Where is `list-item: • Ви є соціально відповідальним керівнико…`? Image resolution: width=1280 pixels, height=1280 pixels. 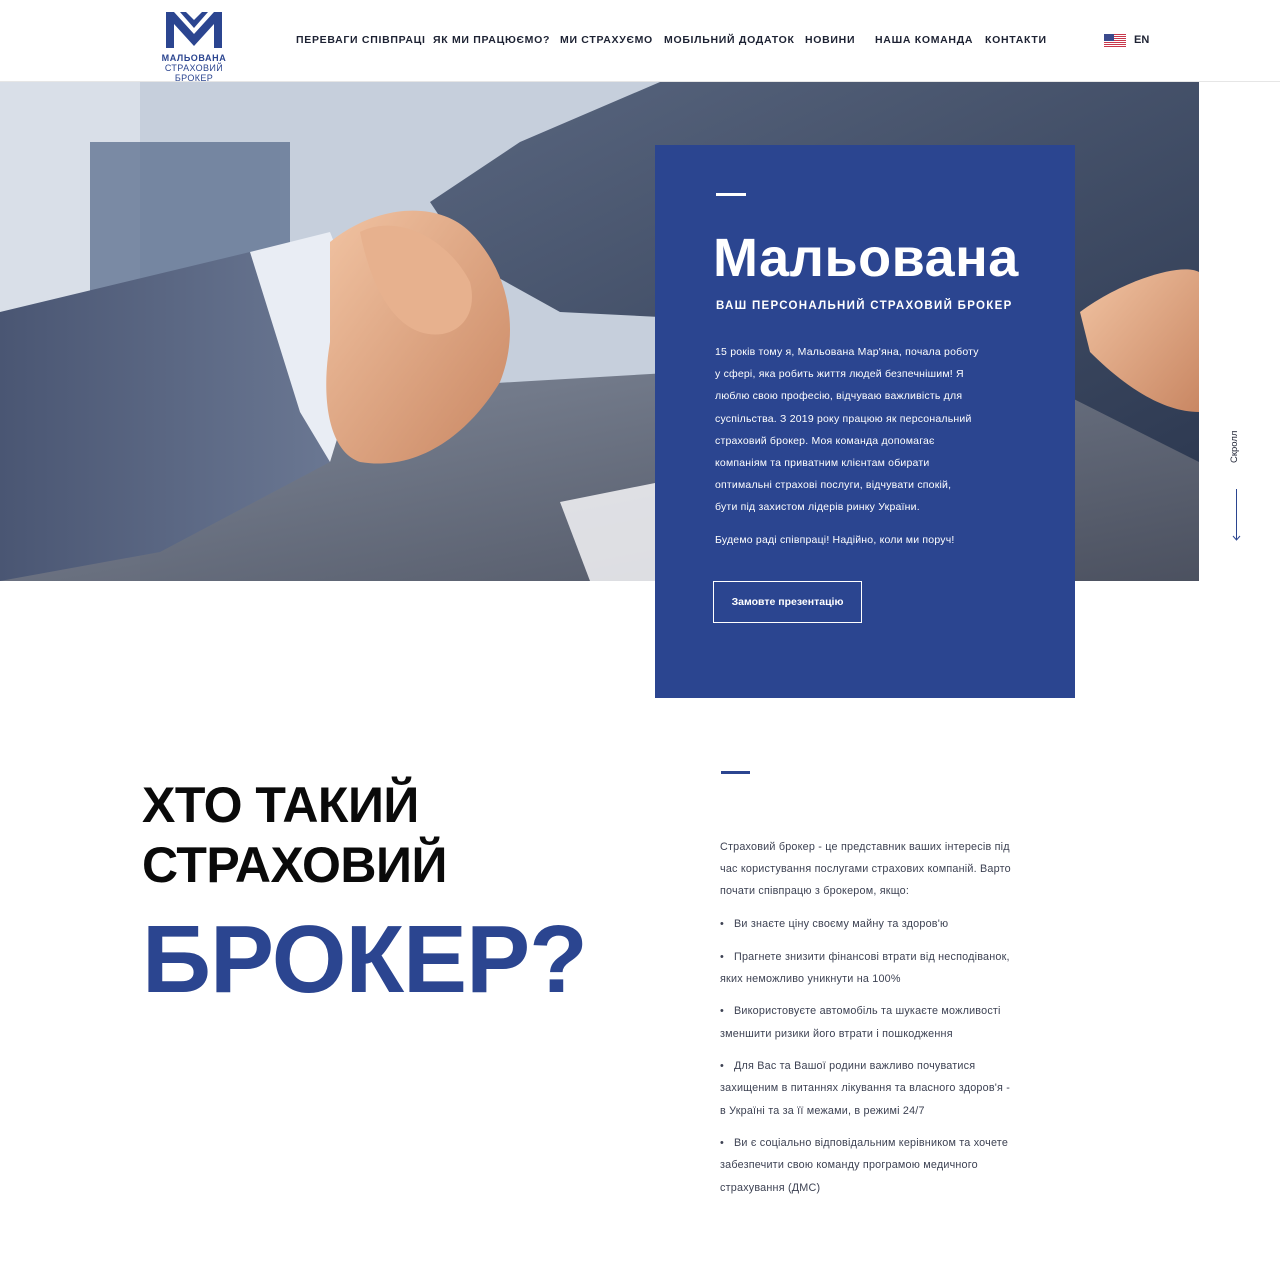 list-item: • Ви є соціально відповідальним керівнико… is located at coordinates (880, 1165).